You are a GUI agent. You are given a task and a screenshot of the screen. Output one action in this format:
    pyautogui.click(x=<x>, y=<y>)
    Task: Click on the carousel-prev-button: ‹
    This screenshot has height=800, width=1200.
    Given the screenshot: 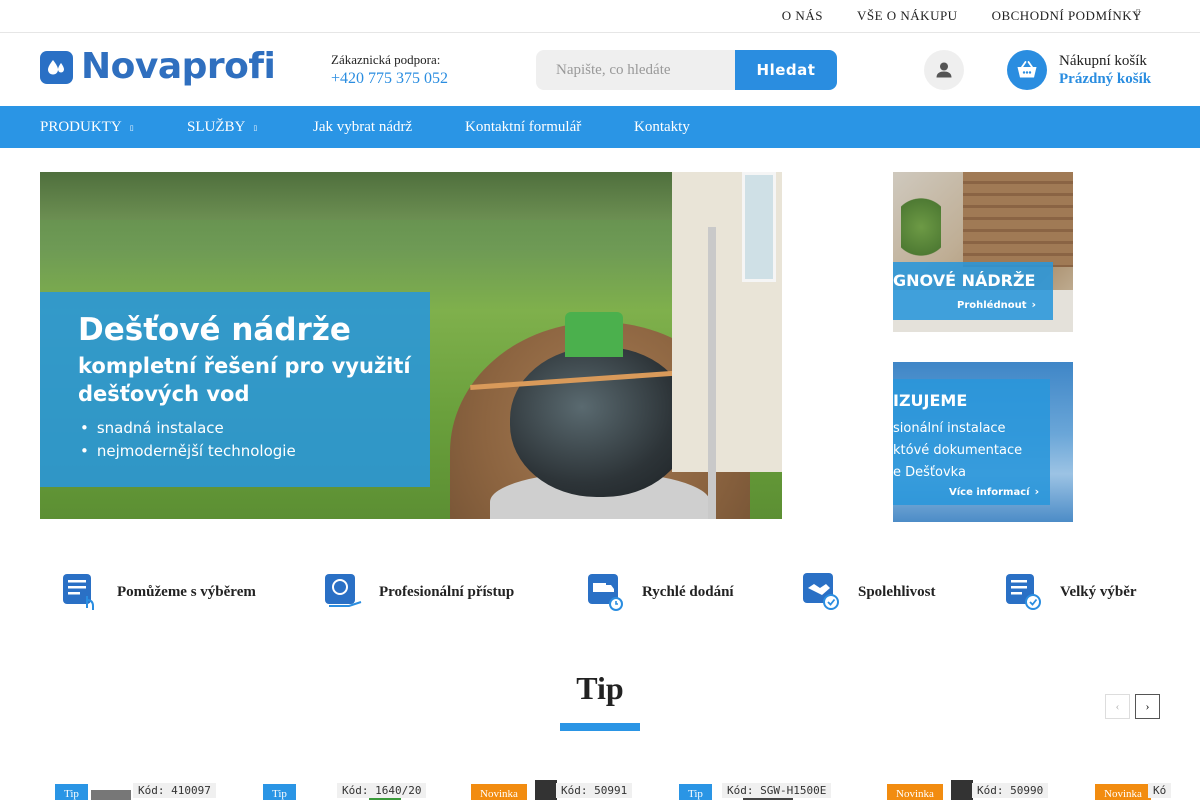 What is the action you would take?
    pyautogui.click(x=1117, y=706)
    